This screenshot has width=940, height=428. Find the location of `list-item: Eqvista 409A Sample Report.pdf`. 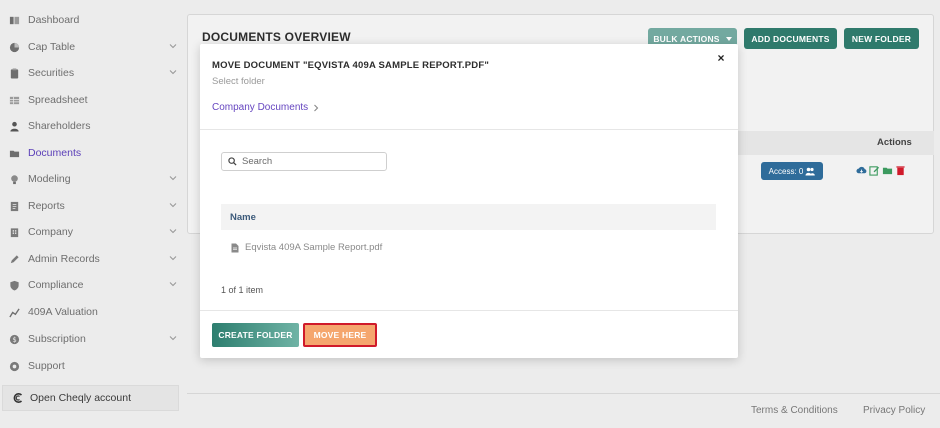

list-item: Eqvista 409A Sample Report.pdf is located at coordinates (306, 247).